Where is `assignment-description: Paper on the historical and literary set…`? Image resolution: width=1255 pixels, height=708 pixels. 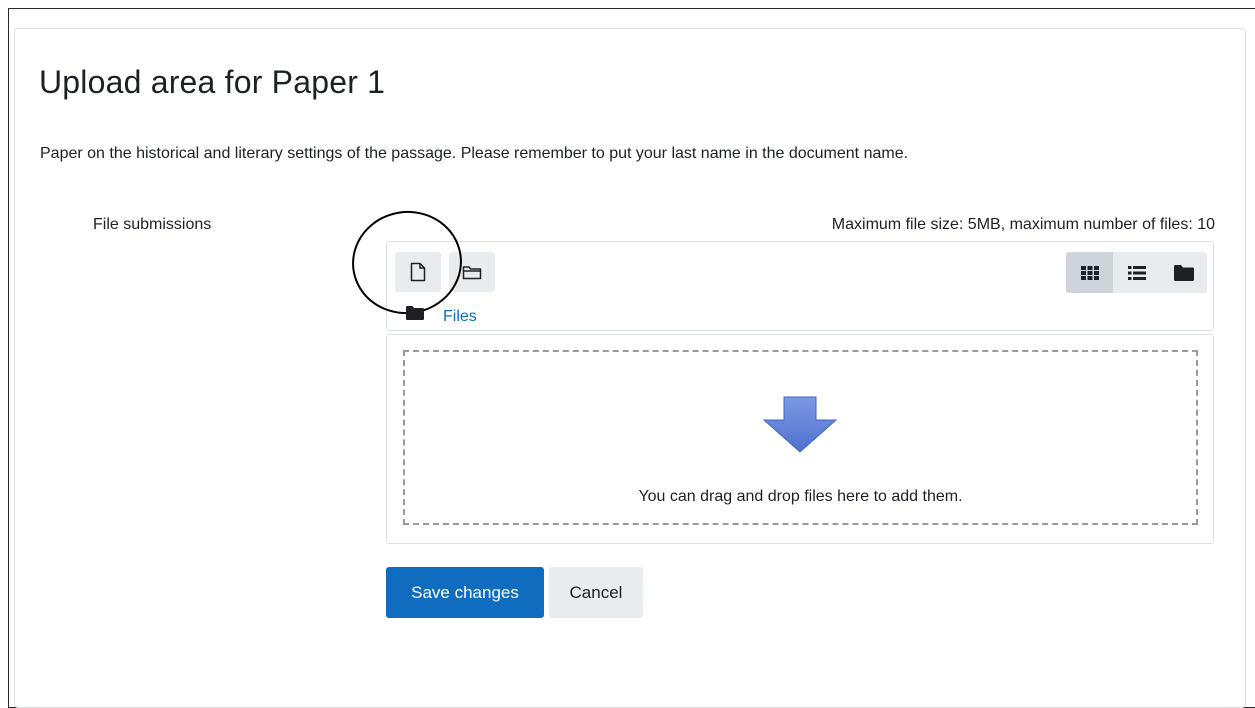 assignment-description: Paper on the historical and literary set… is located at coordinates (474, 153).